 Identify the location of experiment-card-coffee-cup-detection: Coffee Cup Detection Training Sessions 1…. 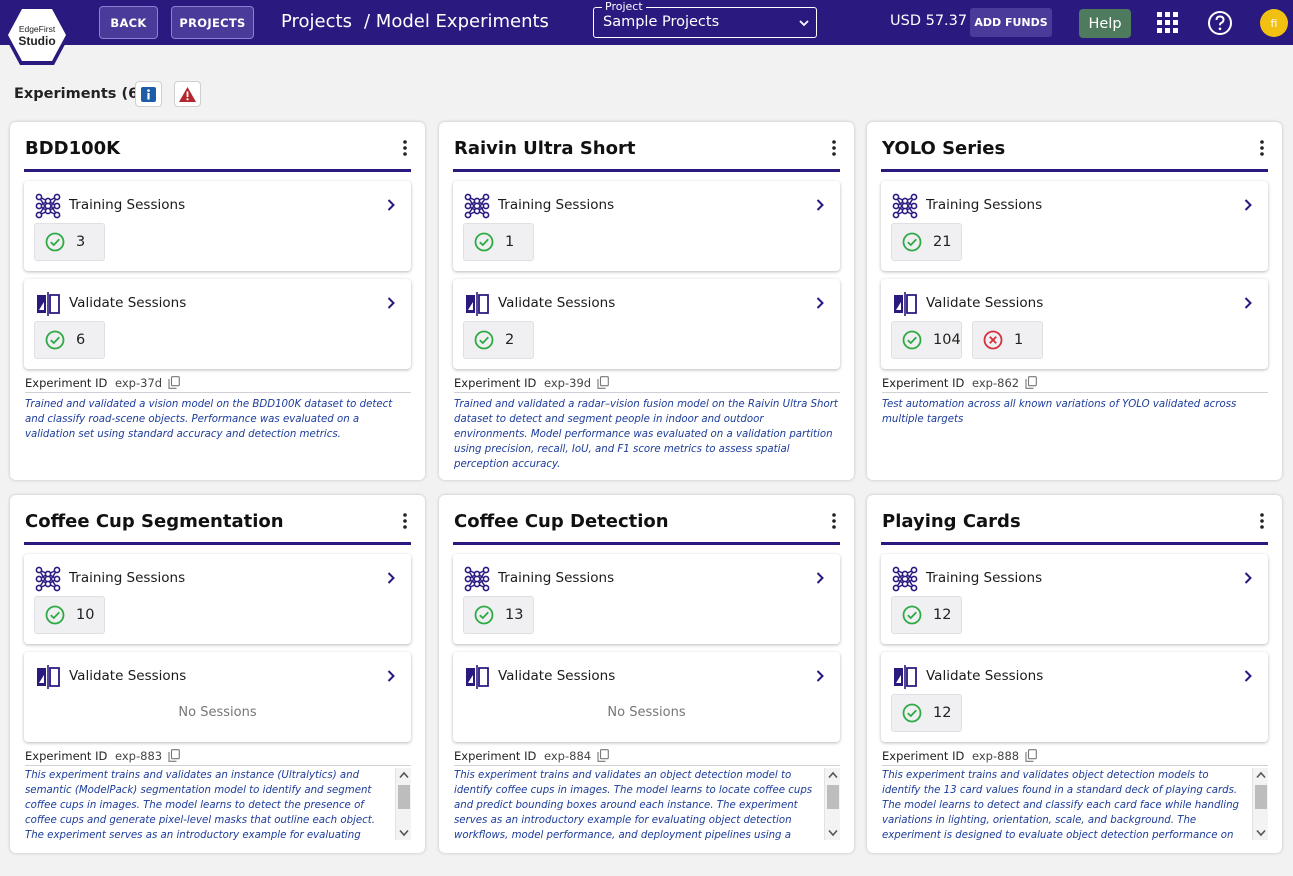
(646, 674).